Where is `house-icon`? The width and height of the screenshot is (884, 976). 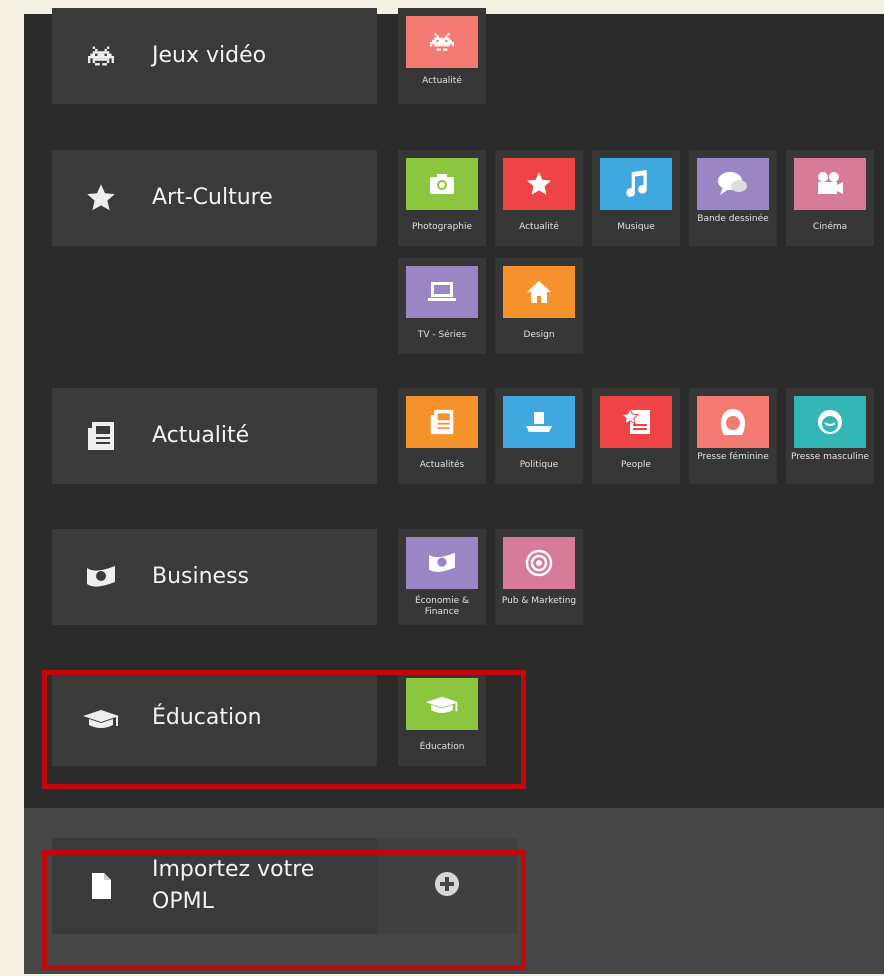 house-icon is located at coordinates (539, 292).